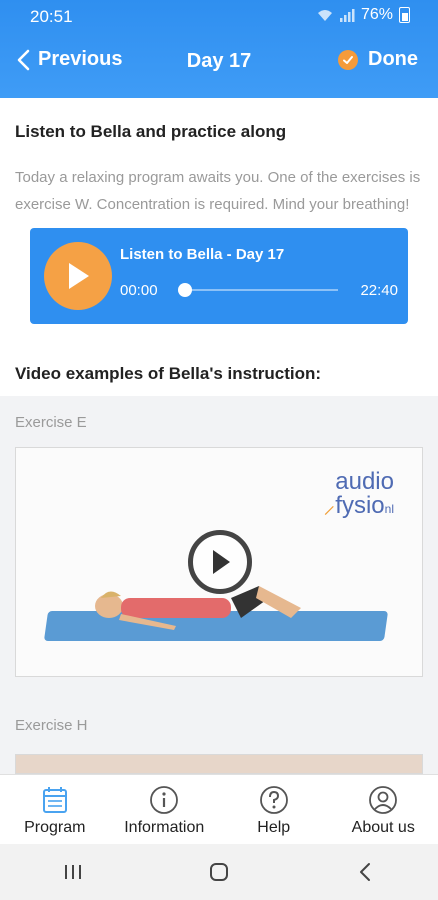  Describe the element at coordinates (219, 63) in the screenshot. I see `nav-bar: Previous Day 17 Done` at that location.